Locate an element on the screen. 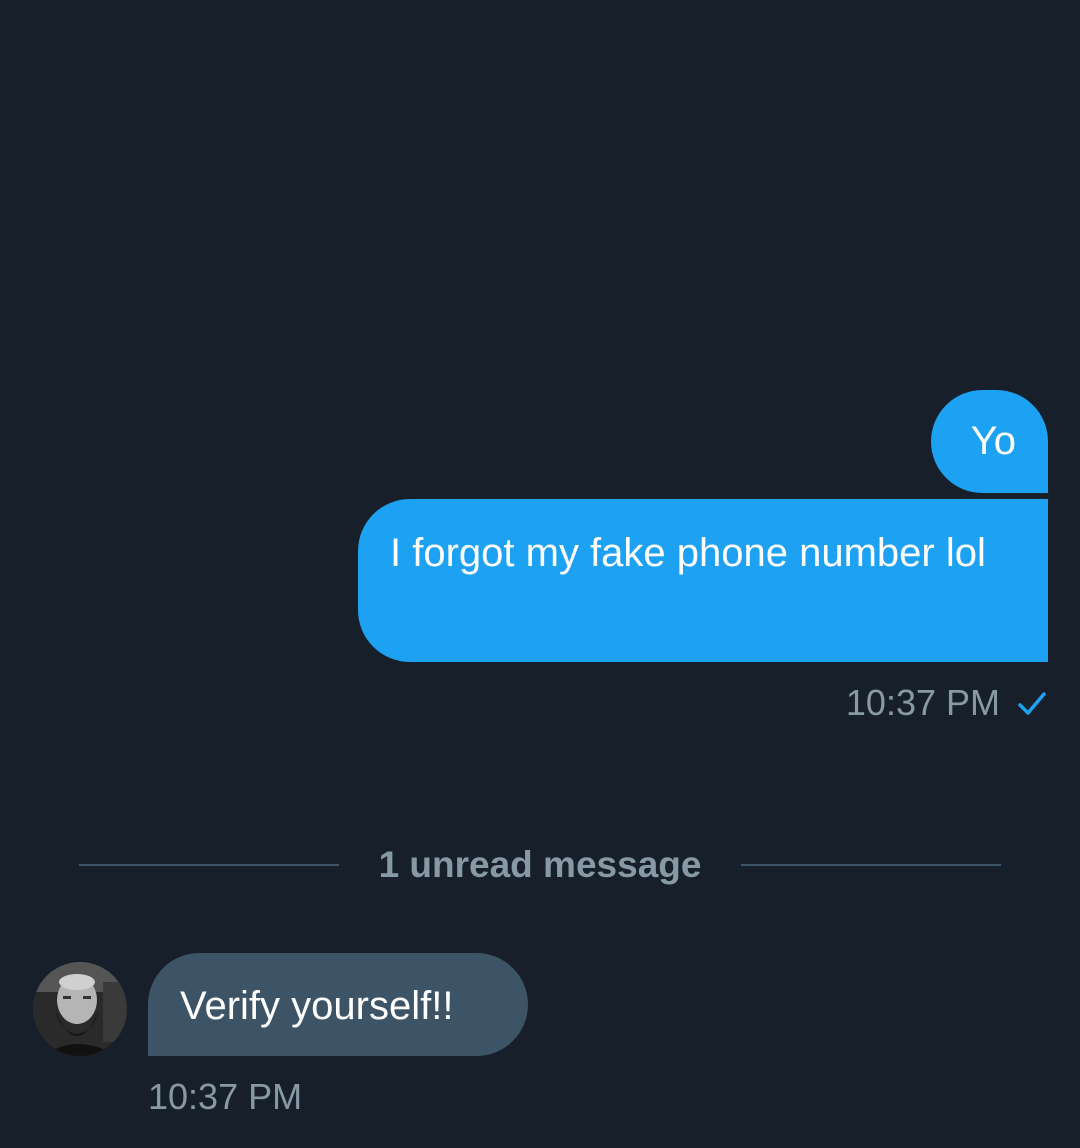  message-text: I forgot my fake phone number lol is located at coordinates (688, 553).